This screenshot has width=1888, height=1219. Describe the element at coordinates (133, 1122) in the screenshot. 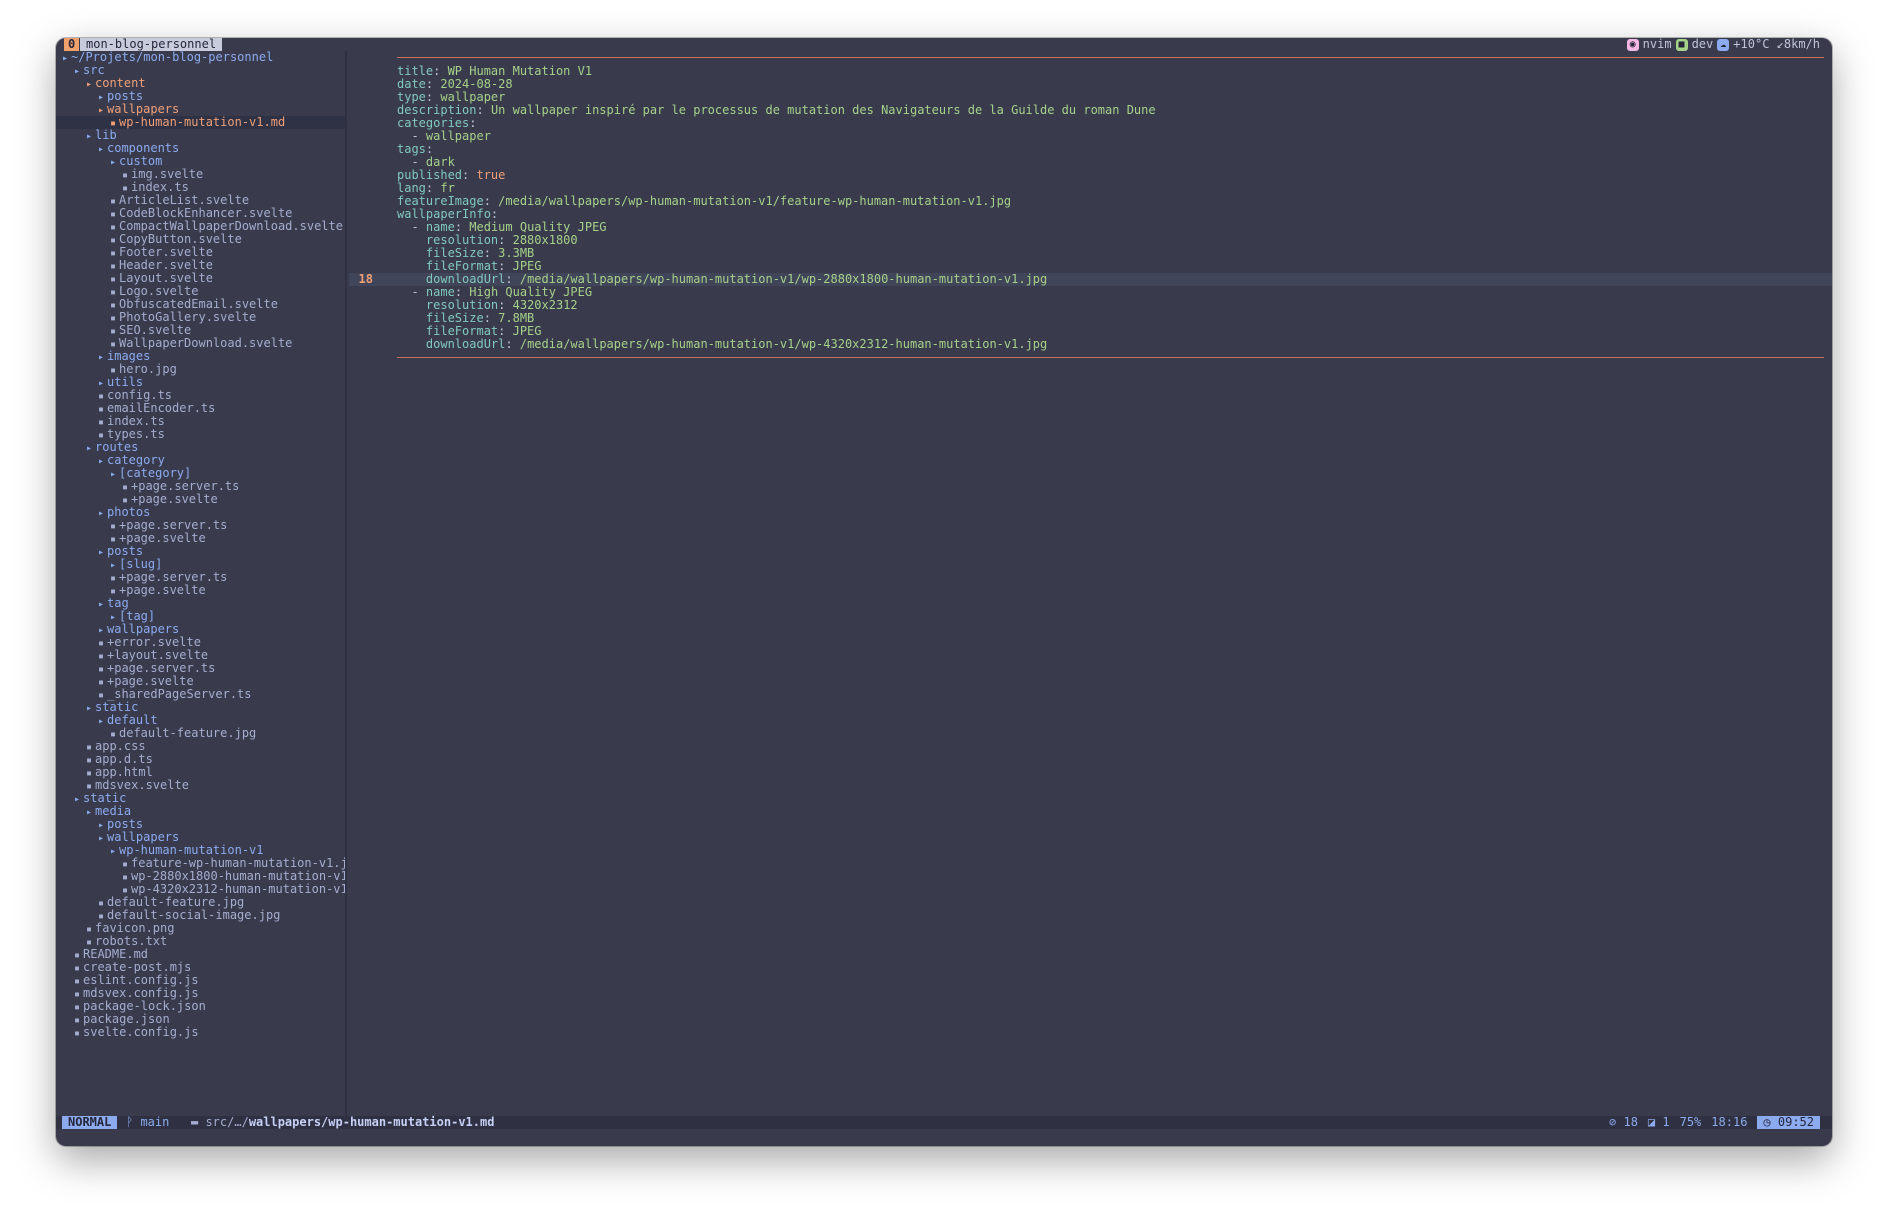

I see `branch-icon: ᚹ` at that location.